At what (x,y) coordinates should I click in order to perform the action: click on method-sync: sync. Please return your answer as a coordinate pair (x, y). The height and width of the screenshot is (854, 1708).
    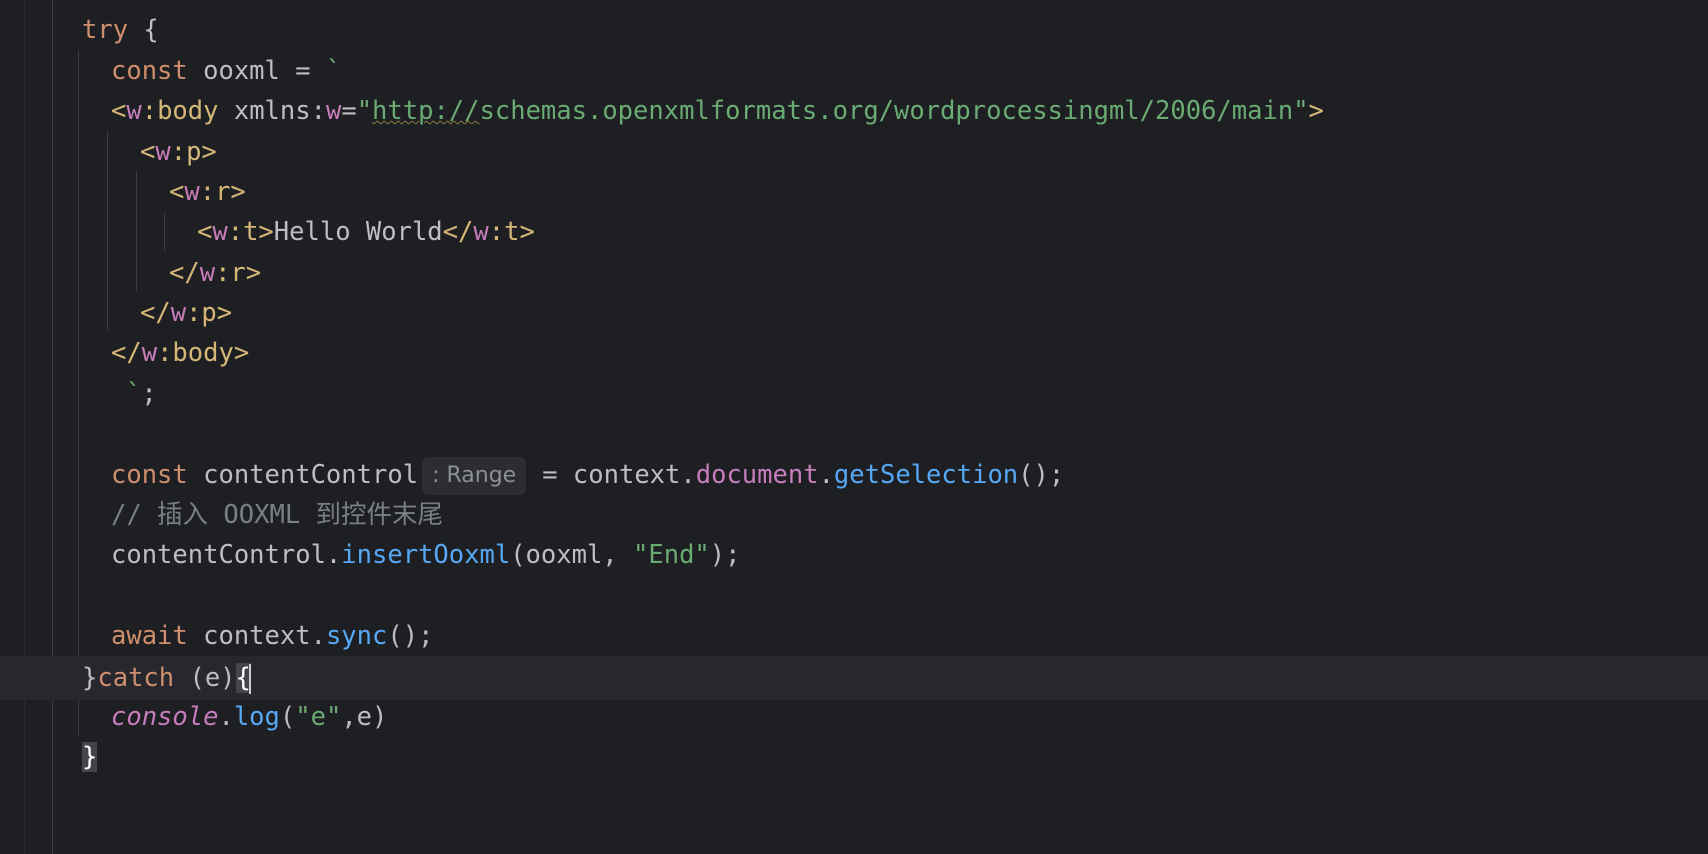
    Looking at the image, I should click on (356, 636).